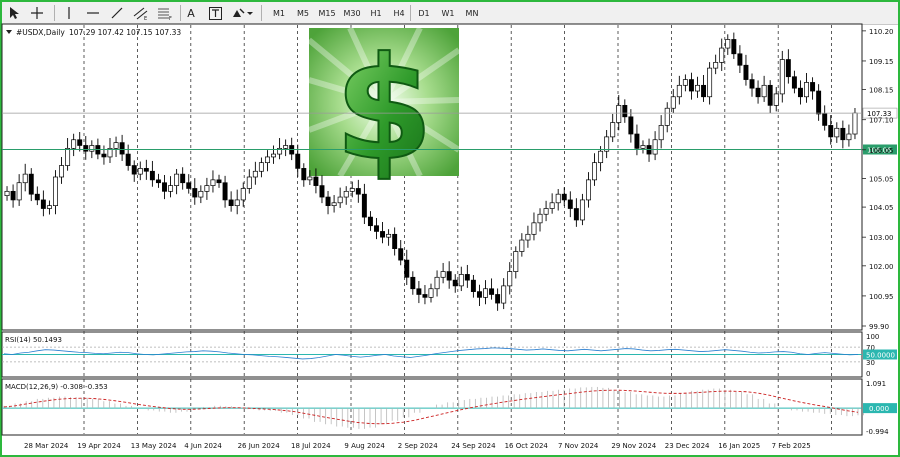  What do you see at coordinates (527, 446) in the screenshot?
I see `x-tick-label: 16 Oct 2024` at bounding box center [527, 446].